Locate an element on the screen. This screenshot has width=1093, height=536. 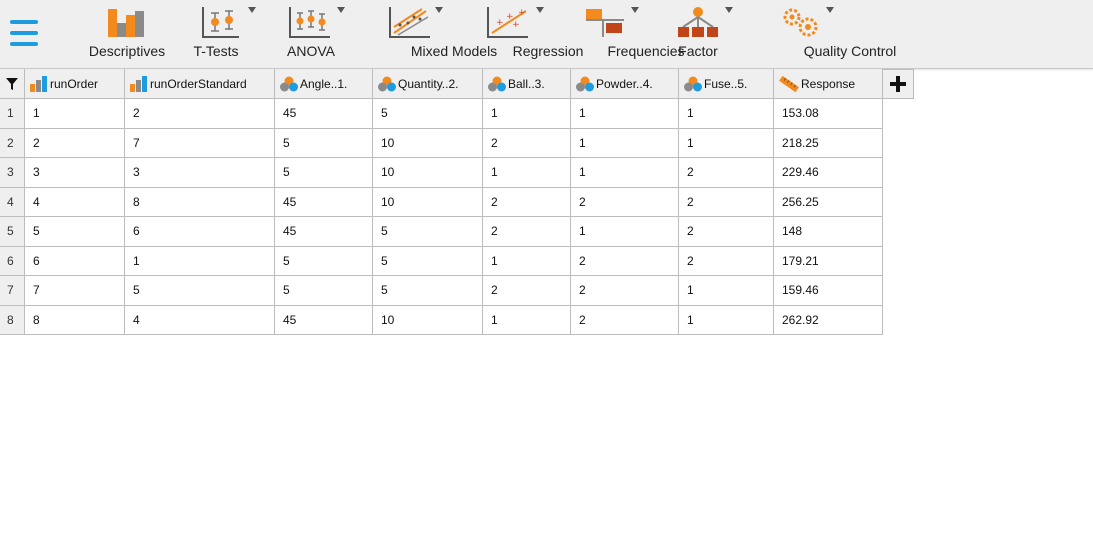
add-column-button is located at coordinates (898, 84).